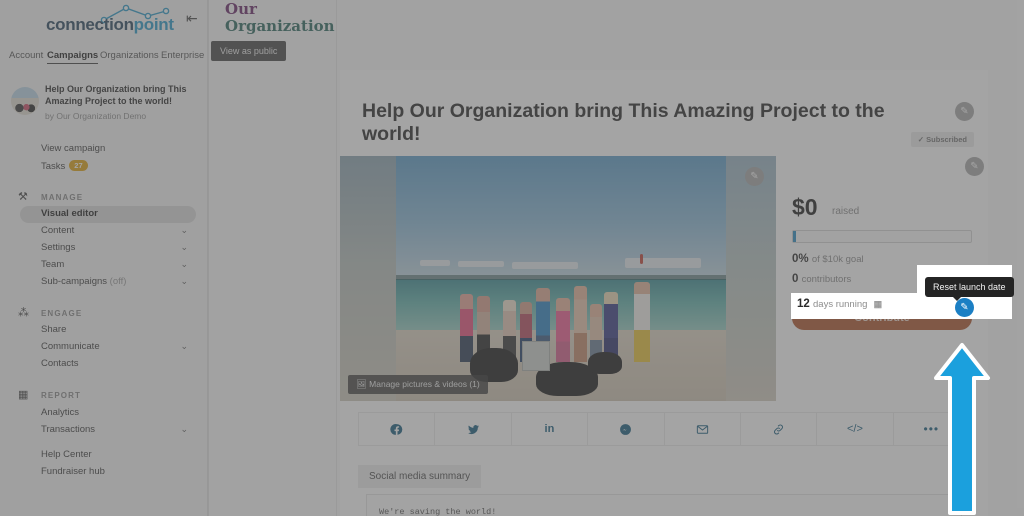 The image size is (1024, 516). Describe the element at coordinates (23, 395) in the screenshot. I see `bar-chart-icon: ▦` at that location.